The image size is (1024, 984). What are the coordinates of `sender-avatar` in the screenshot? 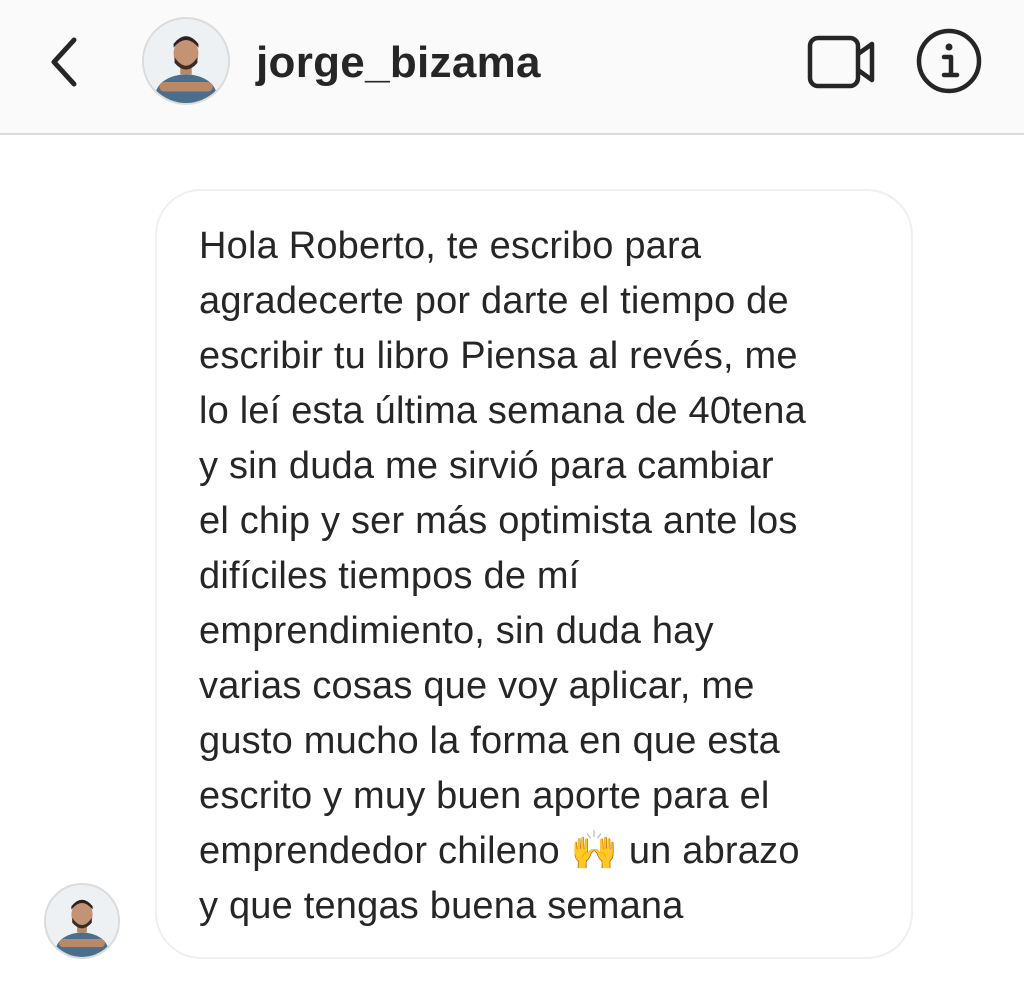 It's located at (82, 921).